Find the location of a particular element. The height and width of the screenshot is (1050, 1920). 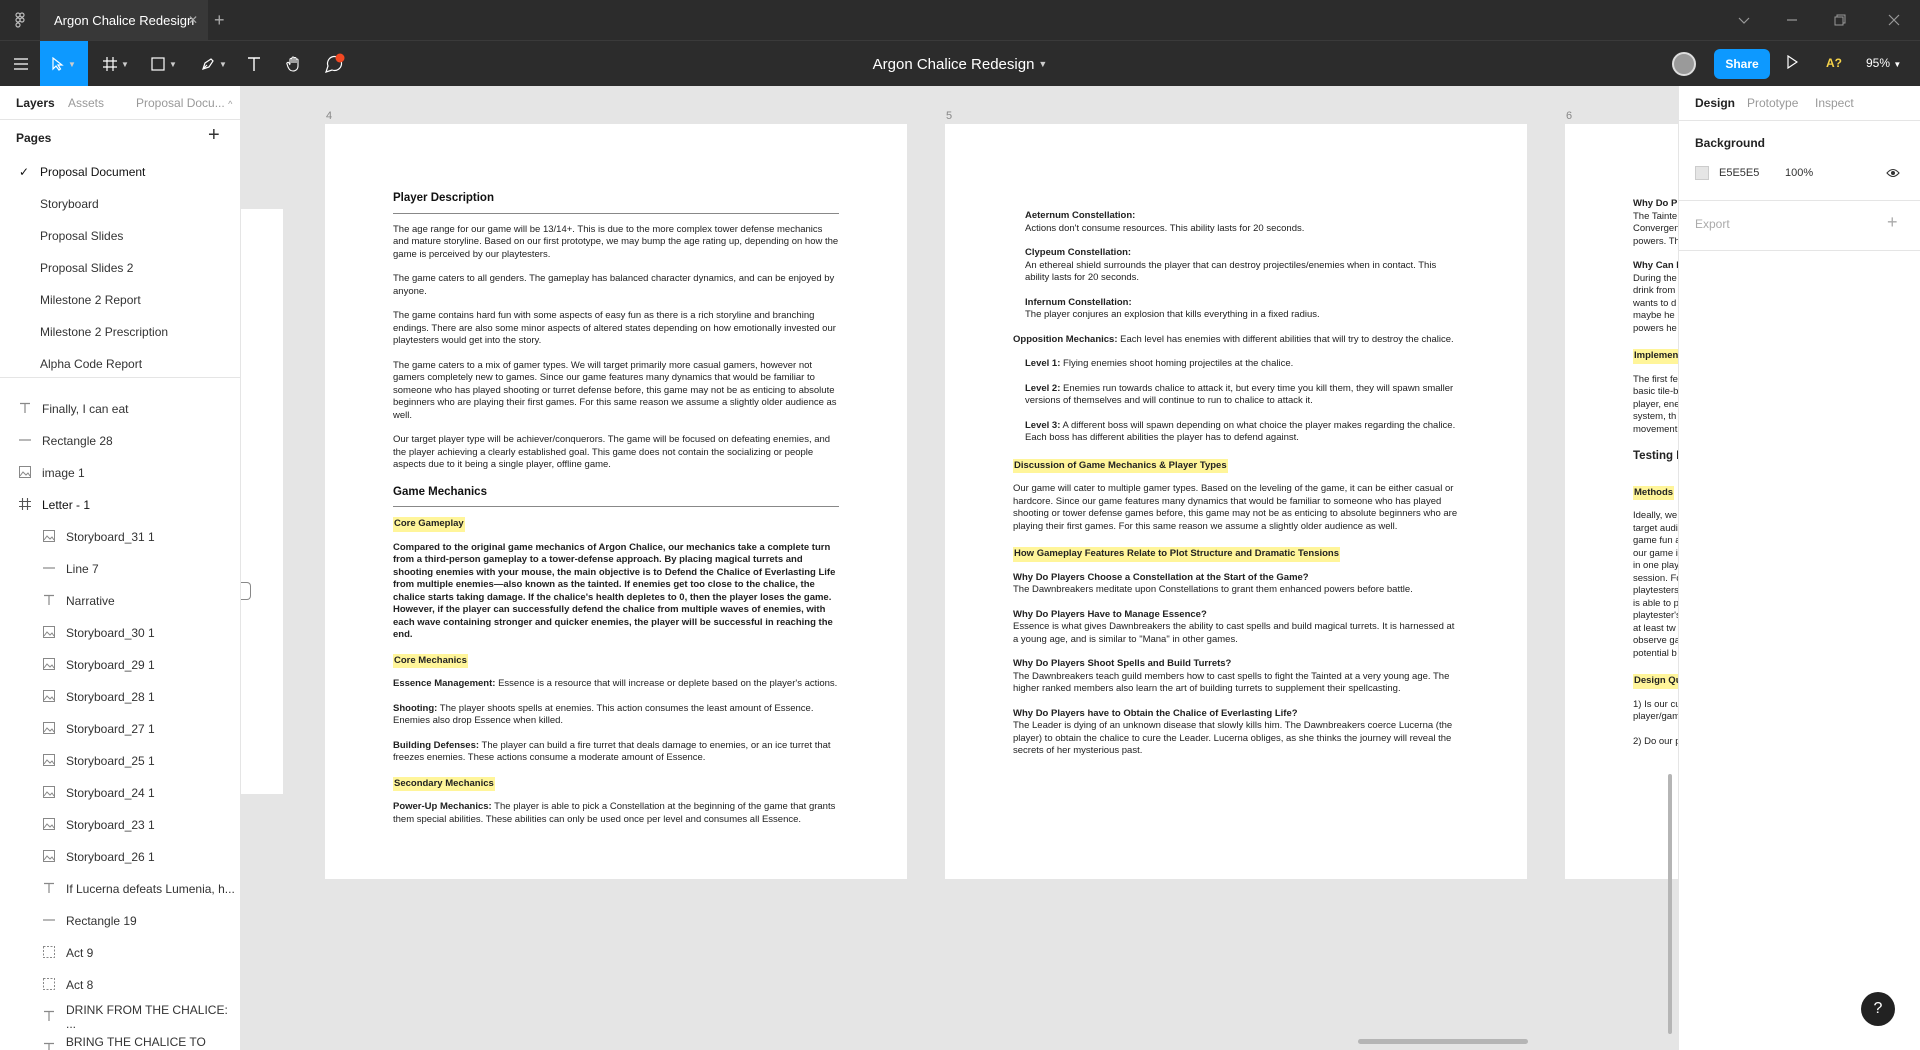

layer-item: Act 9 is located at coordinates (120, 953).